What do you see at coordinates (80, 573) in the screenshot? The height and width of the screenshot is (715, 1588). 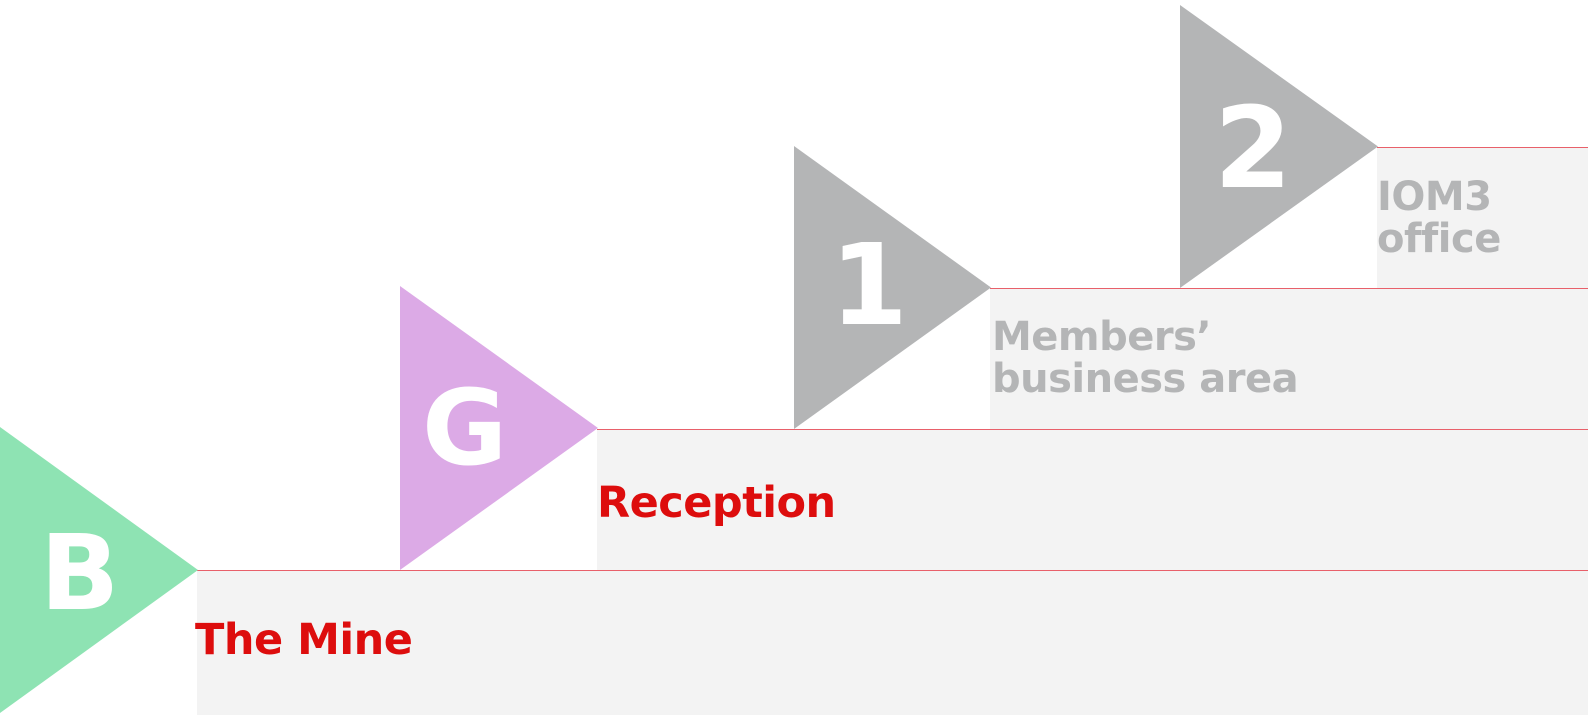 I see `floor-marker-basement-letter: B` at bounding box center [80, 573].